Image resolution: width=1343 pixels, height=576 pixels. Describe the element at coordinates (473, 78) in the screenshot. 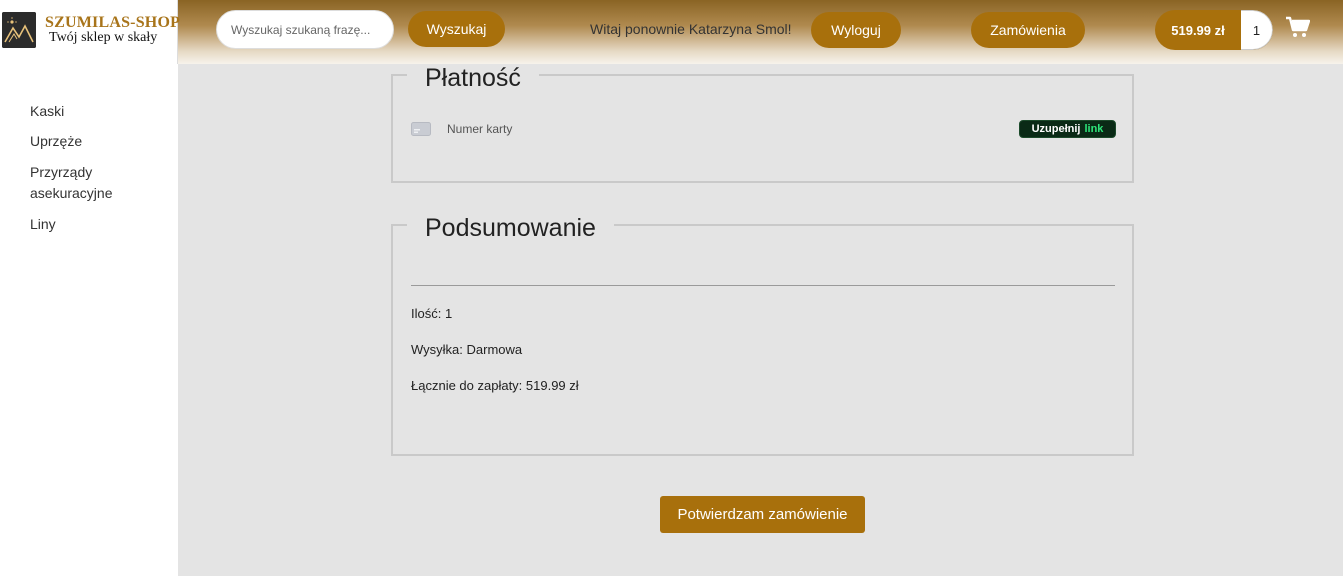

I see `payment-legend: Płatność` at that location.